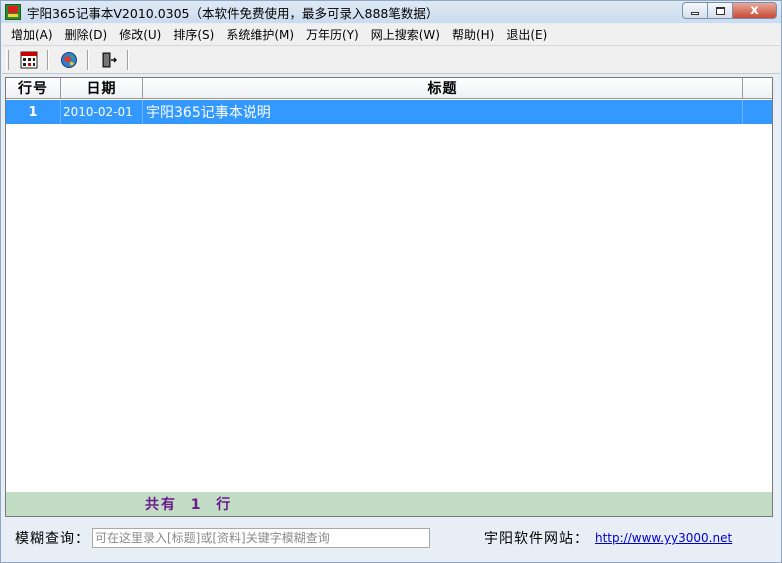  I want to click on window-title: 宇阳365记事本V2010.0305（本软件免费使用，最多可录入888笔数据）, so click(233, 13).